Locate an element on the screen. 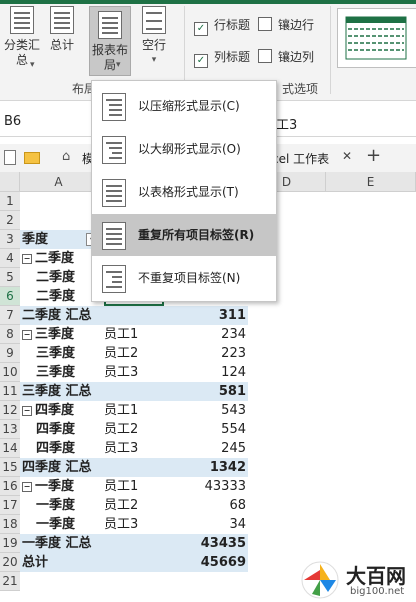 The width and height of the screenshot is (416, 602). value-cell: 543 is located at coordinates (208, 410).